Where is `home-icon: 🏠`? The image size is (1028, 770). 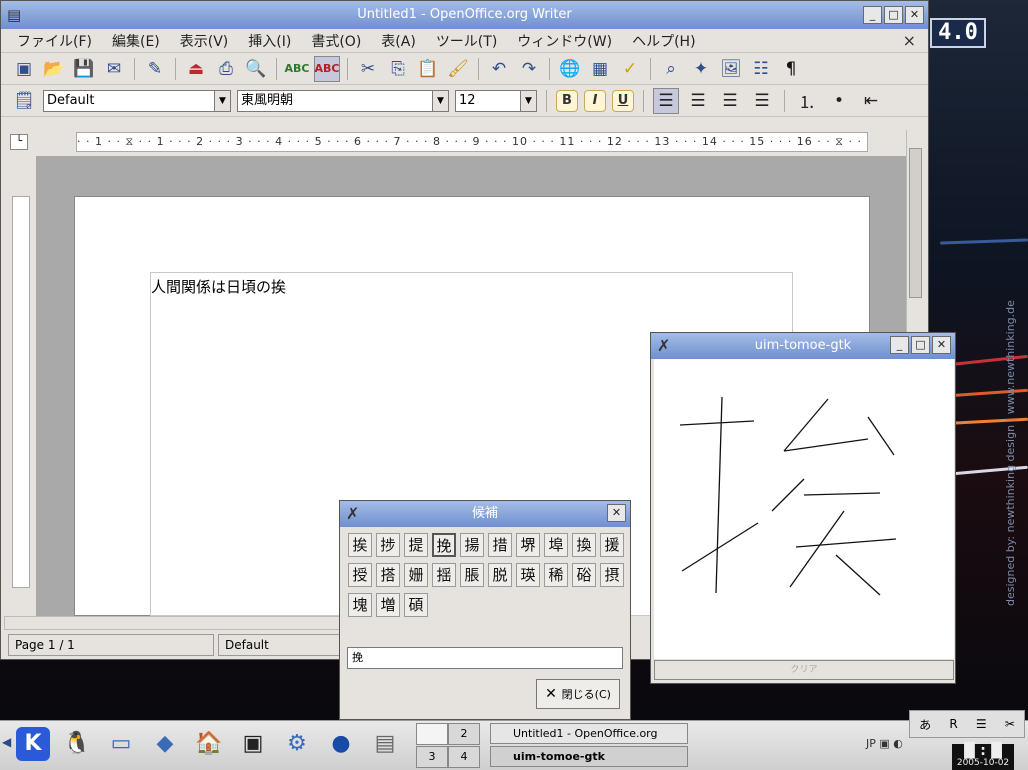
home-icon: 🏠 is located at coordinates (209, 744).